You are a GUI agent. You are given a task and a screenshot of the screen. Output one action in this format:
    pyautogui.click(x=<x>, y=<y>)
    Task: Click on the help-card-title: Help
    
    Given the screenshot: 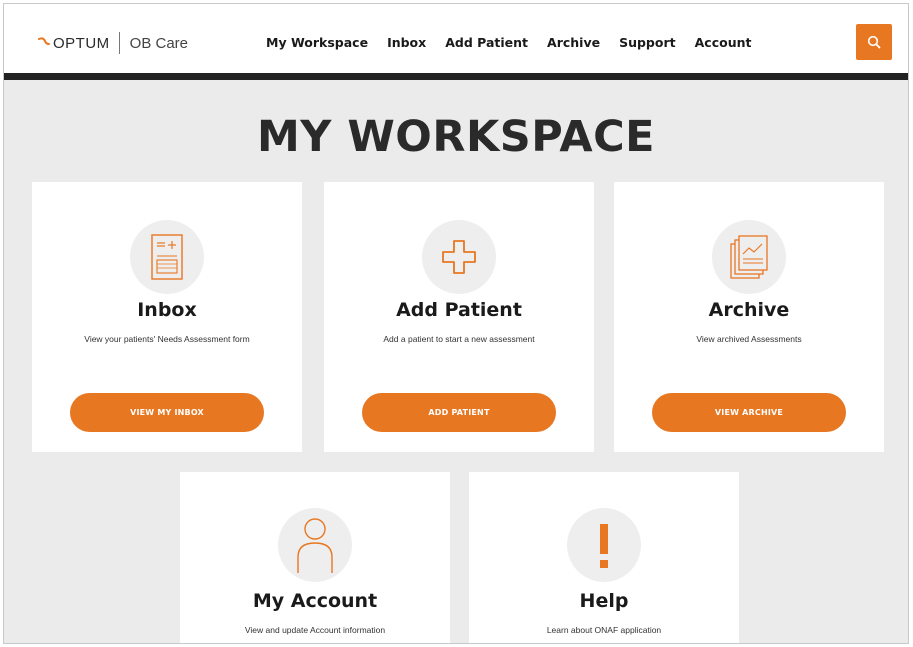 What is the action you would take?
    pyautogui.click(x=604, y=601)
    